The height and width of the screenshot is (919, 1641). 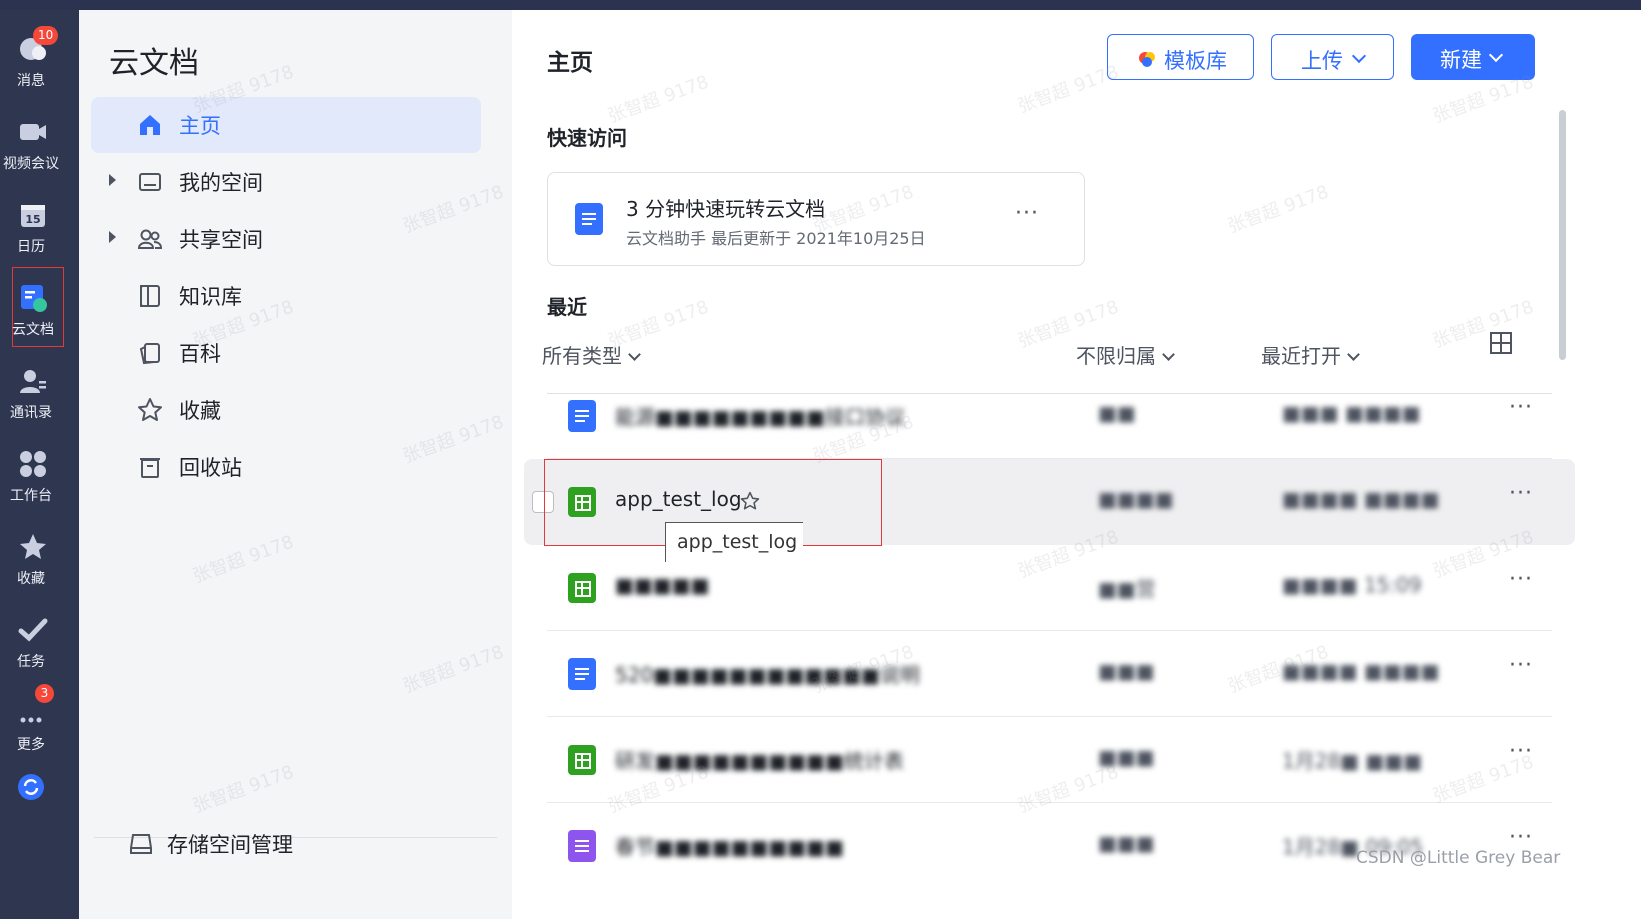 What do you see at coordinates (1049, 760) in the screenshot?
I see `list-item: 研发■■■■■■■■■■统计表 ■■■ 1月28■ ■■■ ···` at bounding box center [1049, 760].